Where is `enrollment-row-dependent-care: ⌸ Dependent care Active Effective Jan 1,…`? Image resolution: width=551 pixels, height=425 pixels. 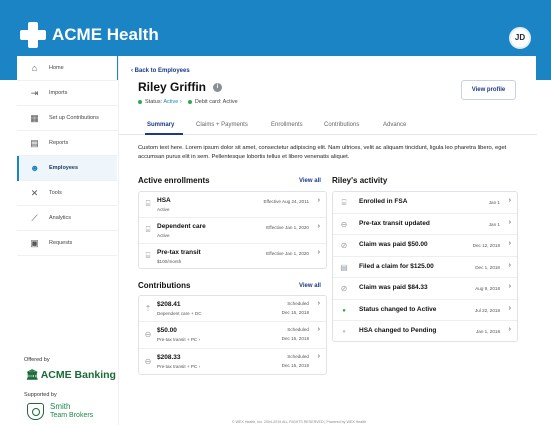 enrollment-row-dependent-care: ⌸ Dependent care Active Effective Jan 1,… is located at coordinates (232, 231).